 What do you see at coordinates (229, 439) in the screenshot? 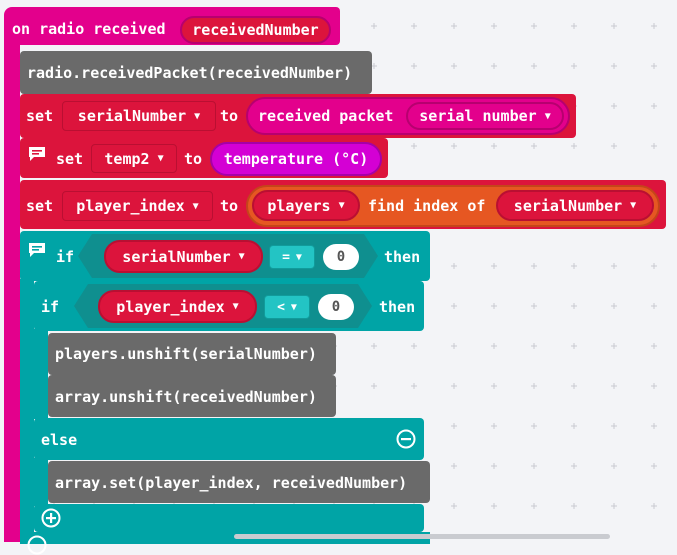
I see `else-section` at bounding box center [229, 439].